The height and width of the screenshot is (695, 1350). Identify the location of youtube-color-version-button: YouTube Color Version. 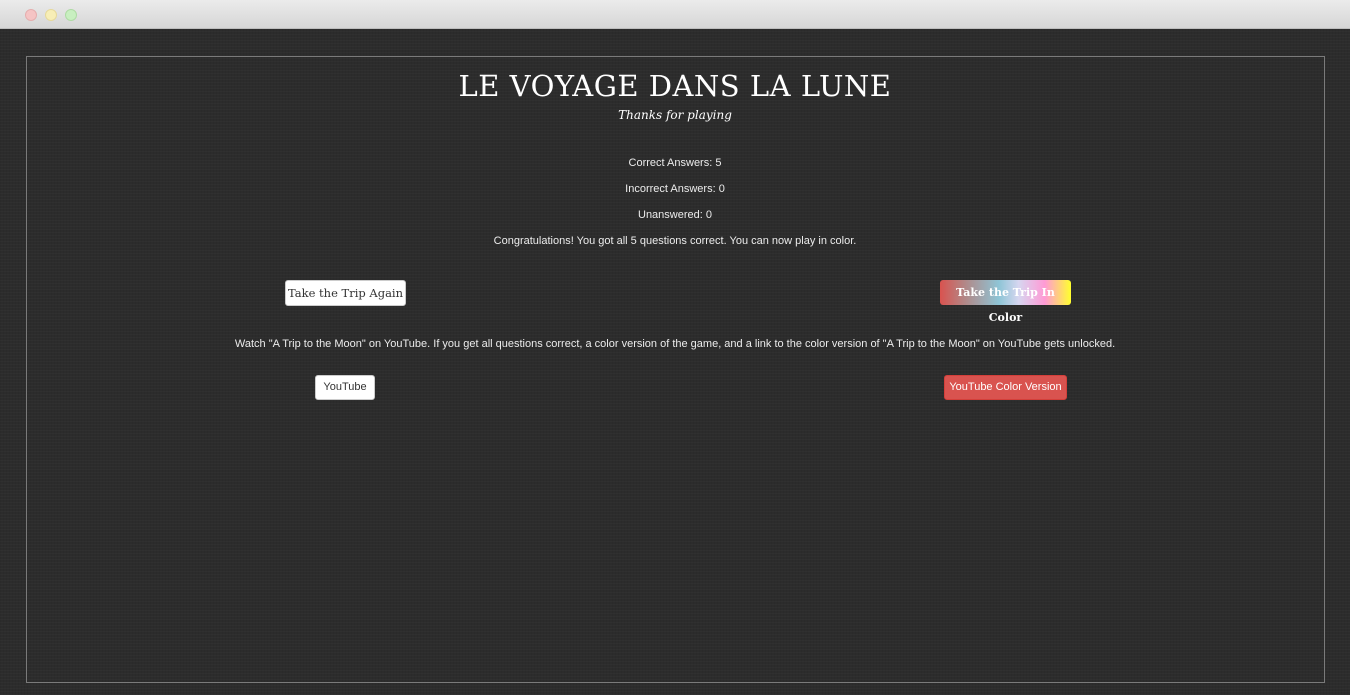
(1005, 387).